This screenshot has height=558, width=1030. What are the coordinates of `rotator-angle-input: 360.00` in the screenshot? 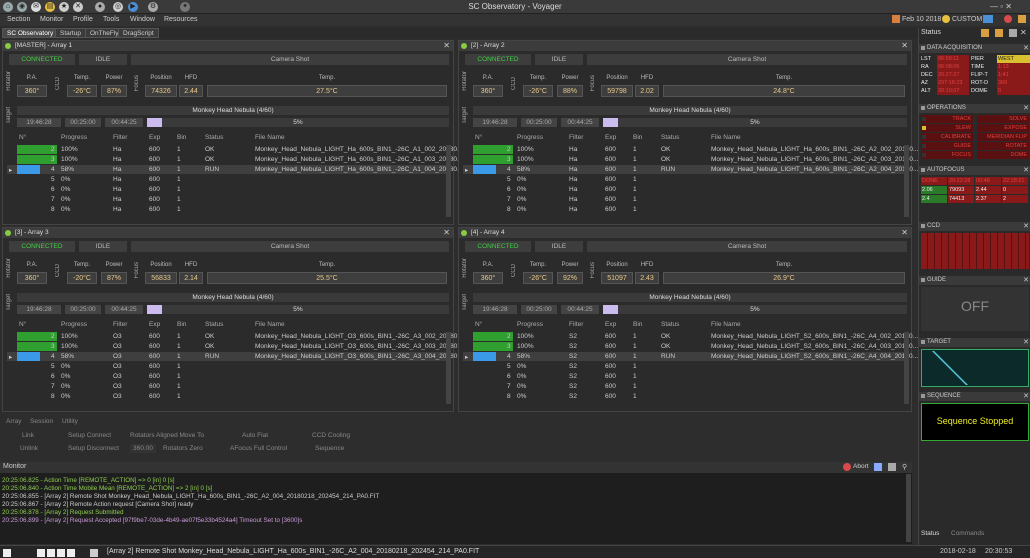 It's located at (143, 448).